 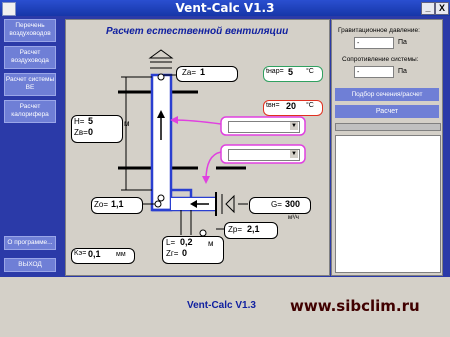 I want to click on zo-value: 1,1, so click(x=117, y=204).